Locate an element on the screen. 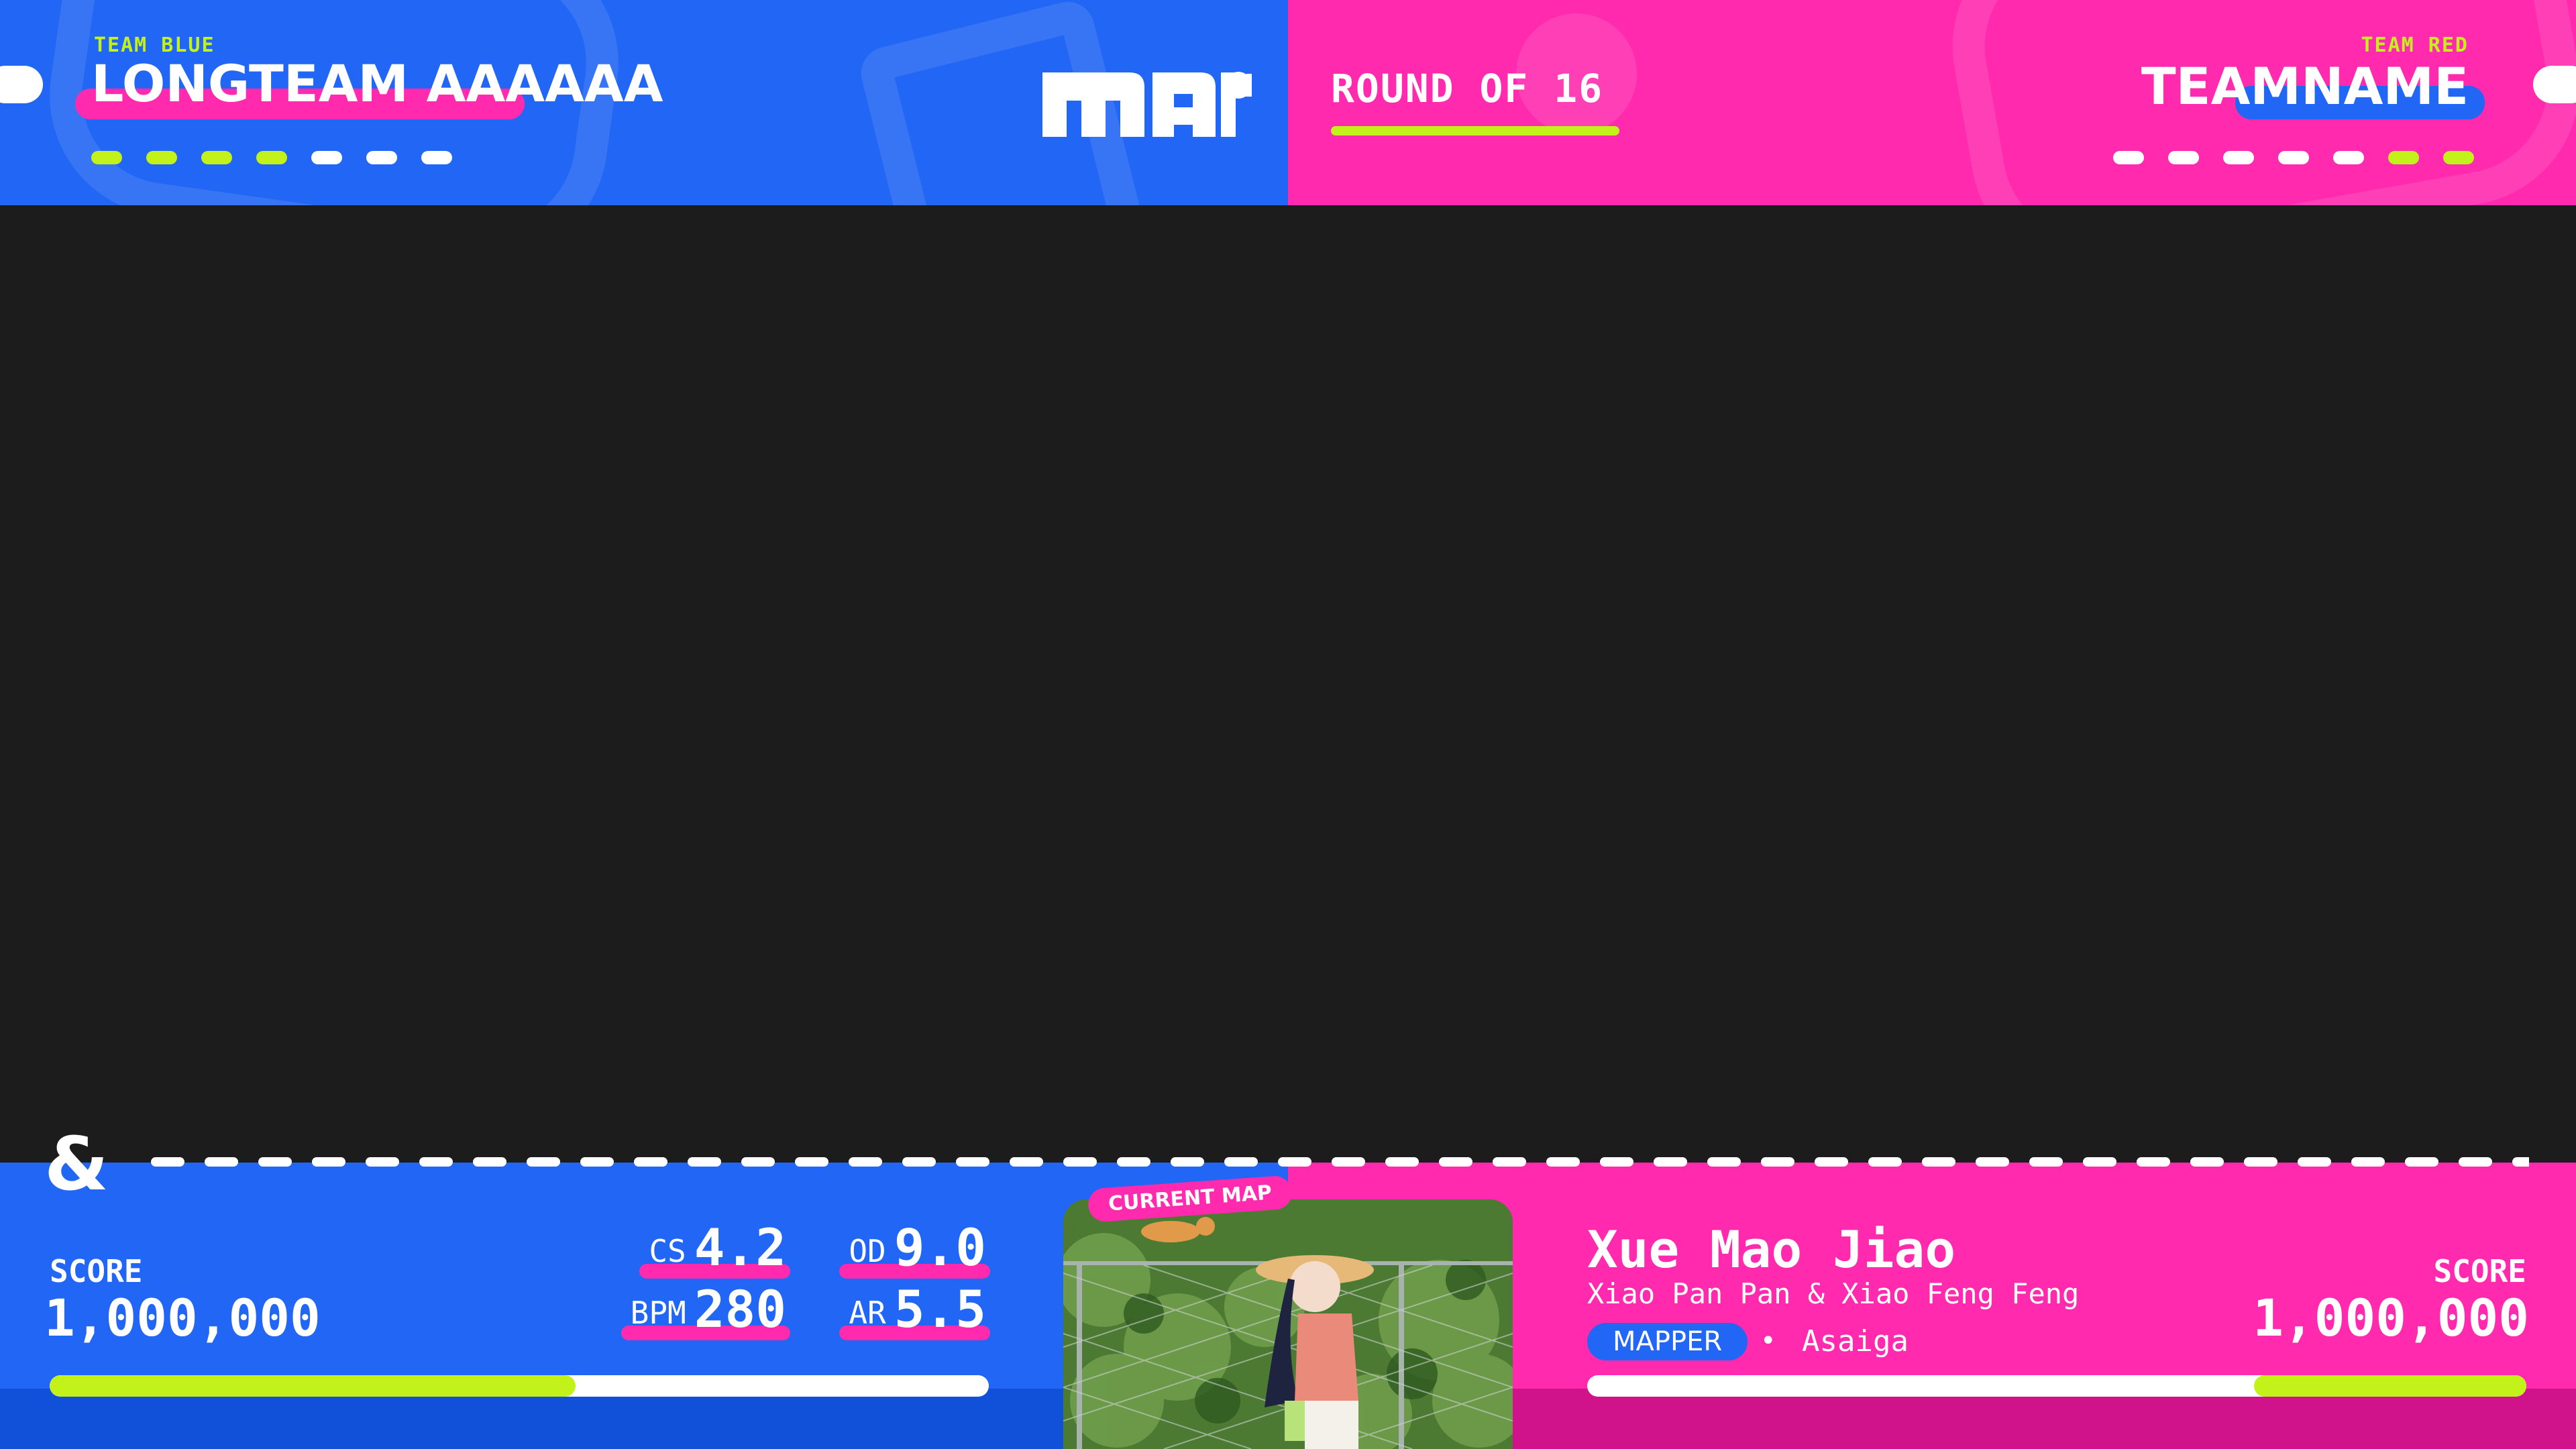 Image resolution: width=2576 pixels, height=1449 pixels. team-blue-score: 1,000,000 is located at coordinates (182, 1318).